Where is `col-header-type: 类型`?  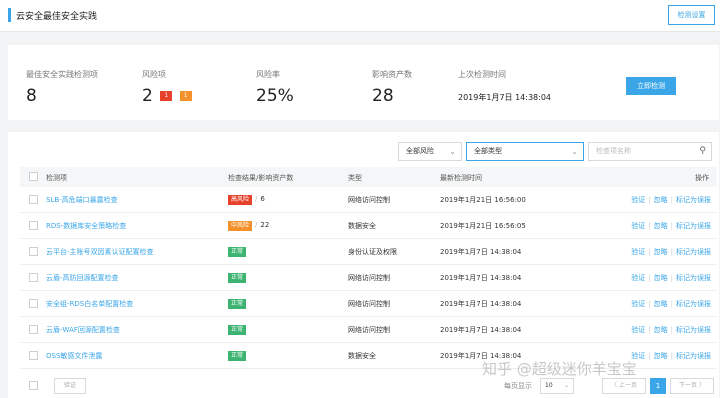
col-header-type: 类型 is located at coordinates (355, 178).